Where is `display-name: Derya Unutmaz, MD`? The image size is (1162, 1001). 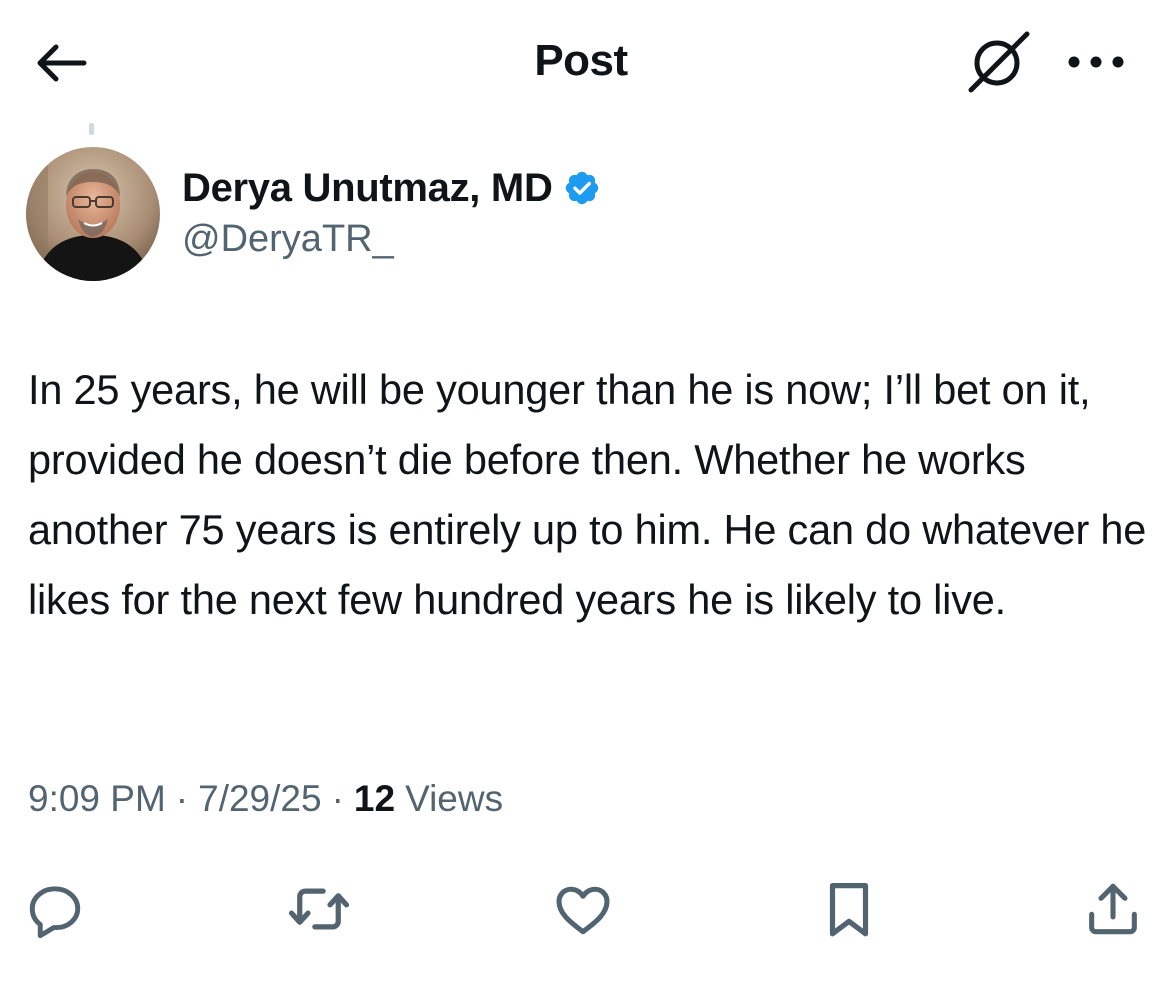
display-name: Derya Unutmaz, MD is located at coordinates (367, 188).